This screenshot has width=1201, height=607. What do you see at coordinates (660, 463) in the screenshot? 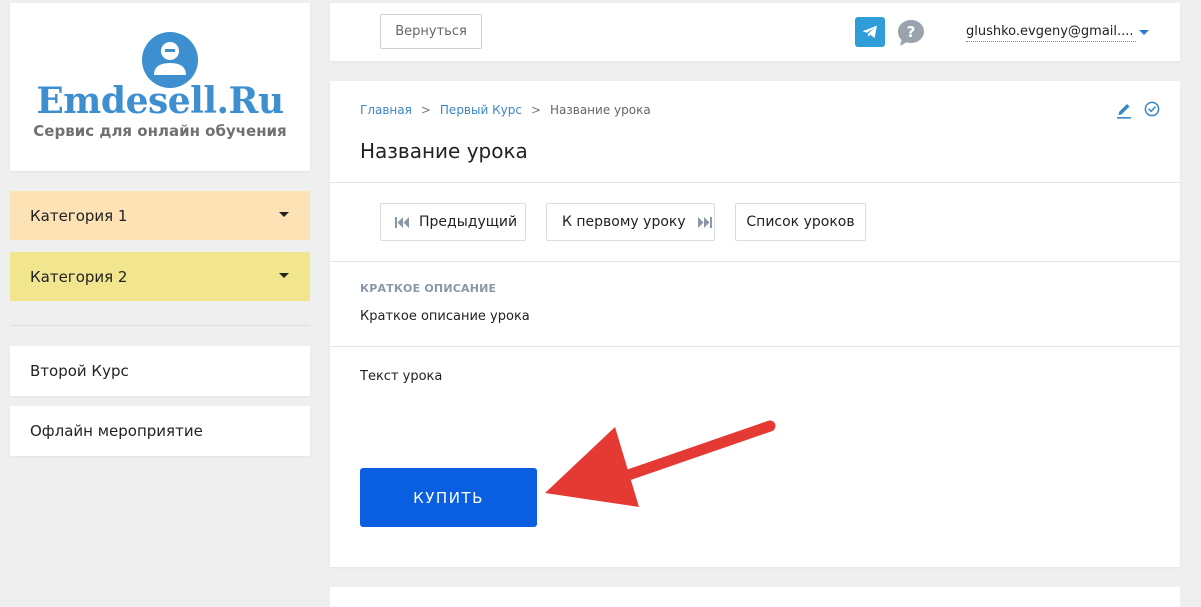
I see `annotation-arrow-icon` at bounding box center [660, 463].